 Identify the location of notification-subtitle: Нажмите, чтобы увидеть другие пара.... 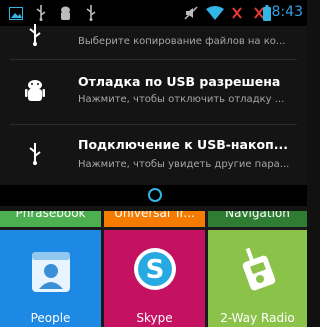
(184, 164).